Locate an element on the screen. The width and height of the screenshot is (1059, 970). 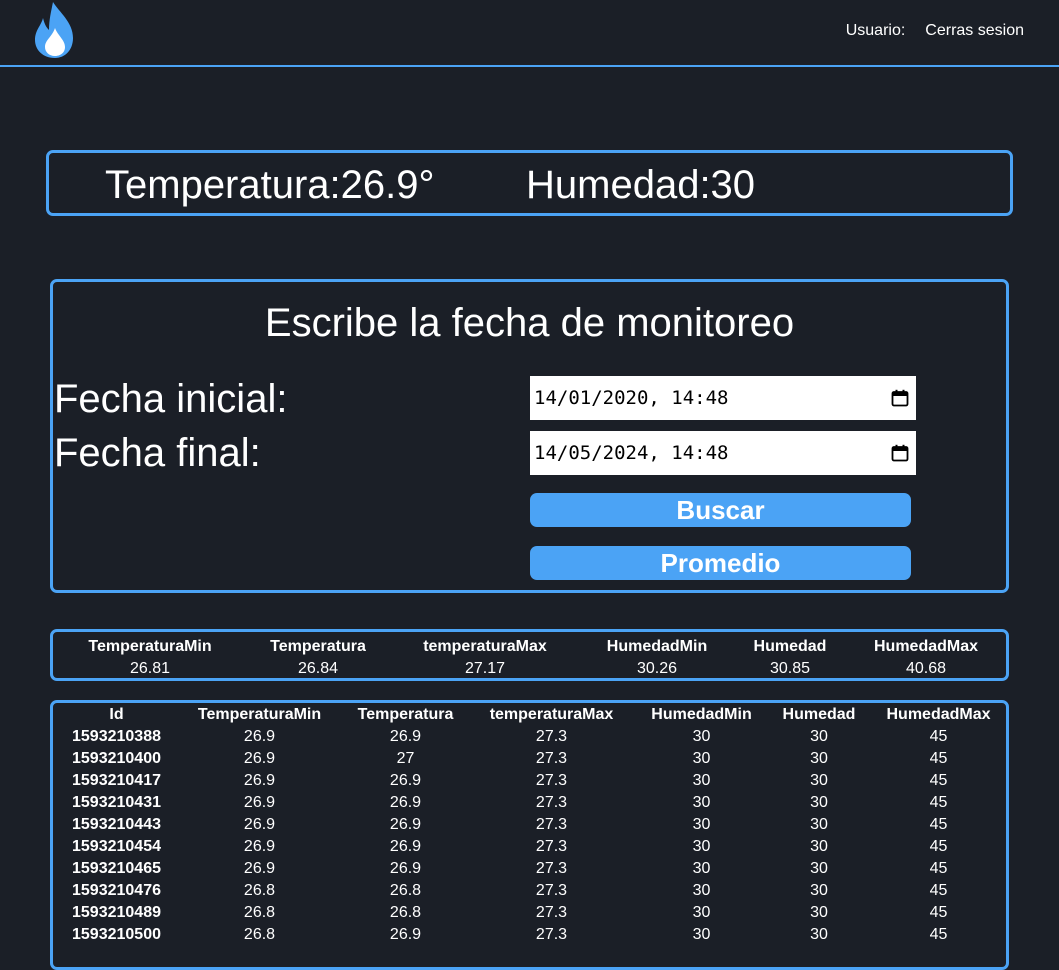
avg-header: Temperatura is located at coordinates (318, 646).